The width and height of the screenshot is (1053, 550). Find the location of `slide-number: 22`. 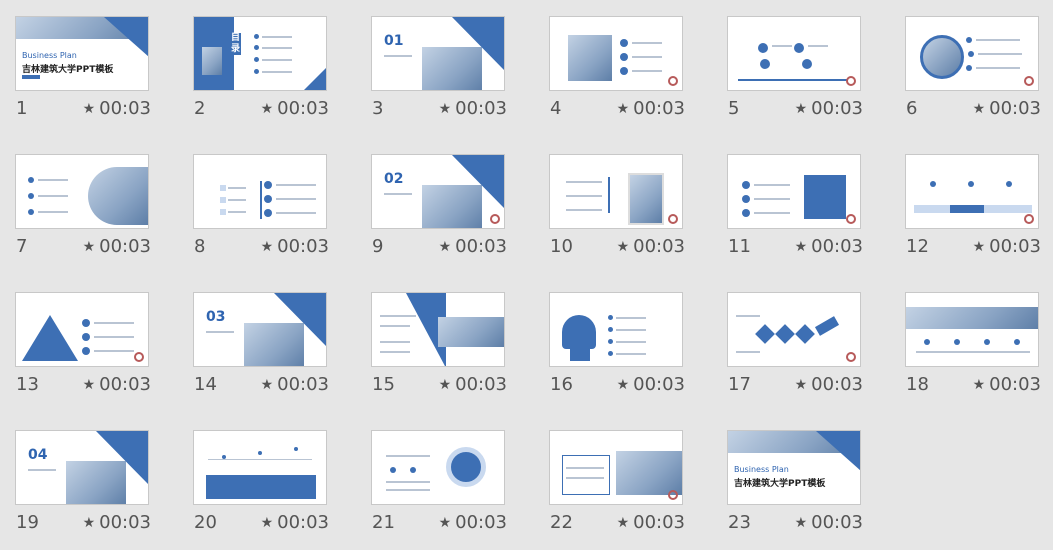

slide-number: 22 is located at coordinates (561, 522).